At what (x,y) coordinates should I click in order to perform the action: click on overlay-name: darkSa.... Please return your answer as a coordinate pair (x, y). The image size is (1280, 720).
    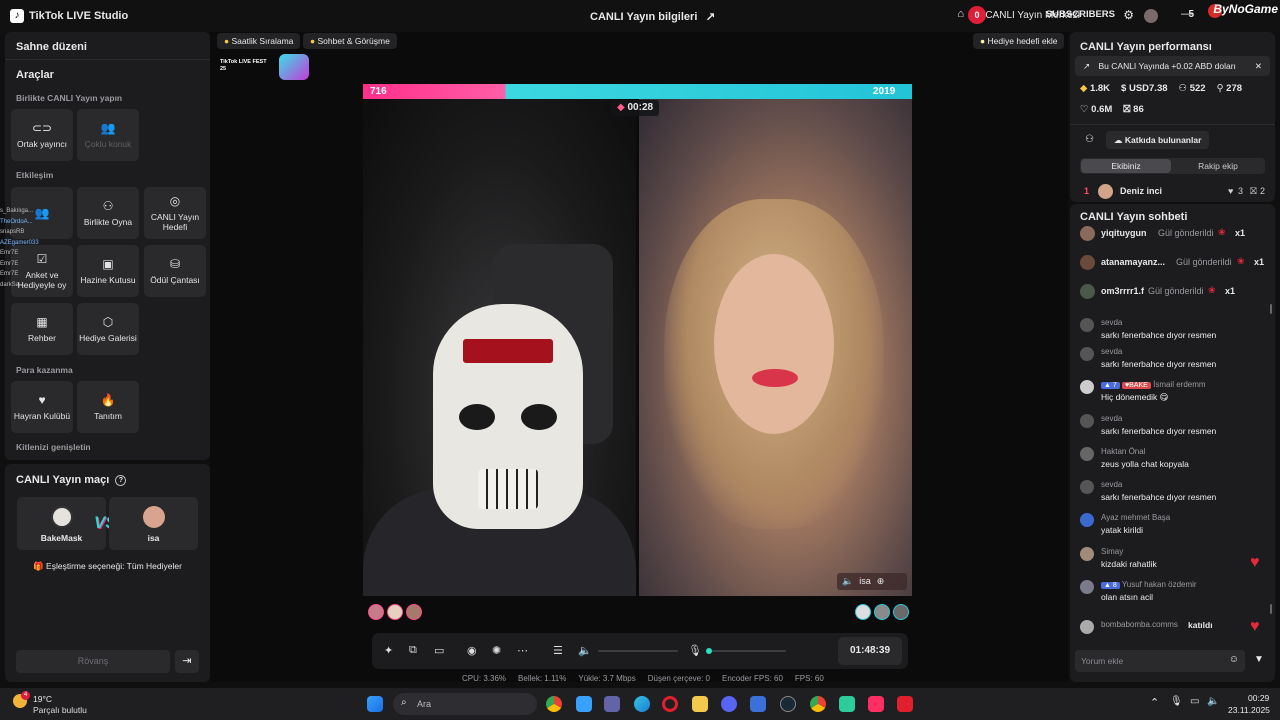
    Looking at the image, I should click on (12, 284).